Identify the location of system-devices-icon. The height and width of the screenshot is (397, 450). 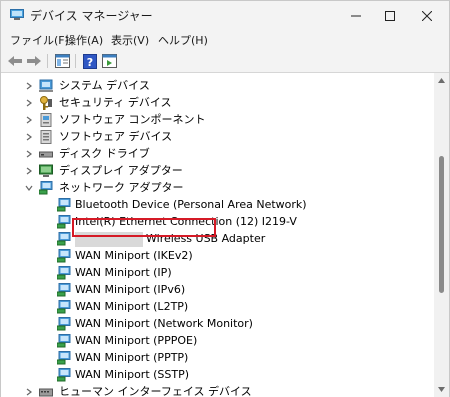
(46, 85).